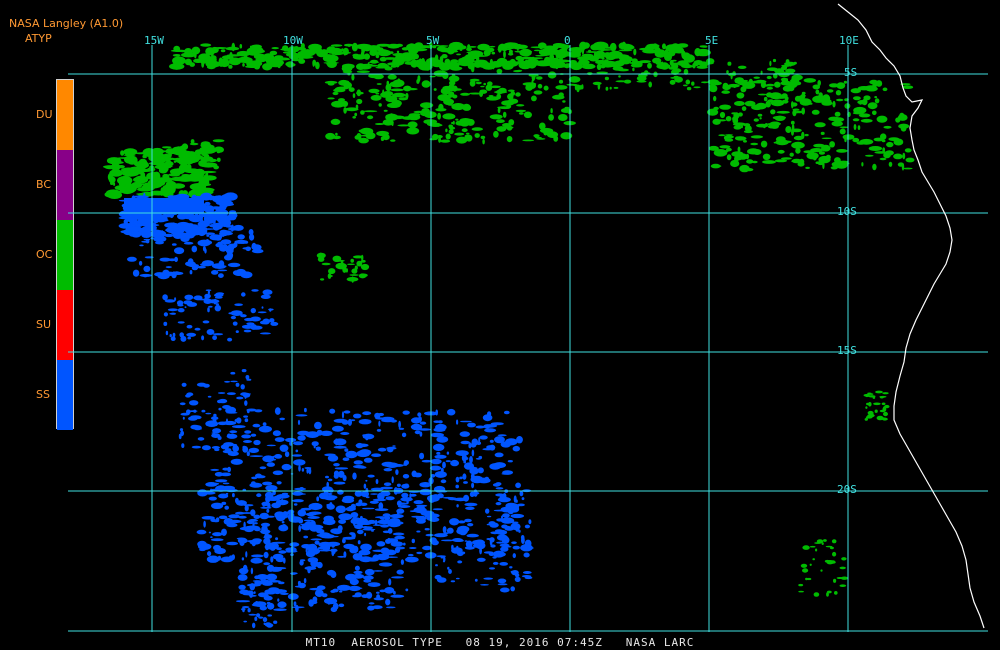 This screenshot has width=1000, height=650. I want to click on lat-label-5s: 5S, so click(851, 72).